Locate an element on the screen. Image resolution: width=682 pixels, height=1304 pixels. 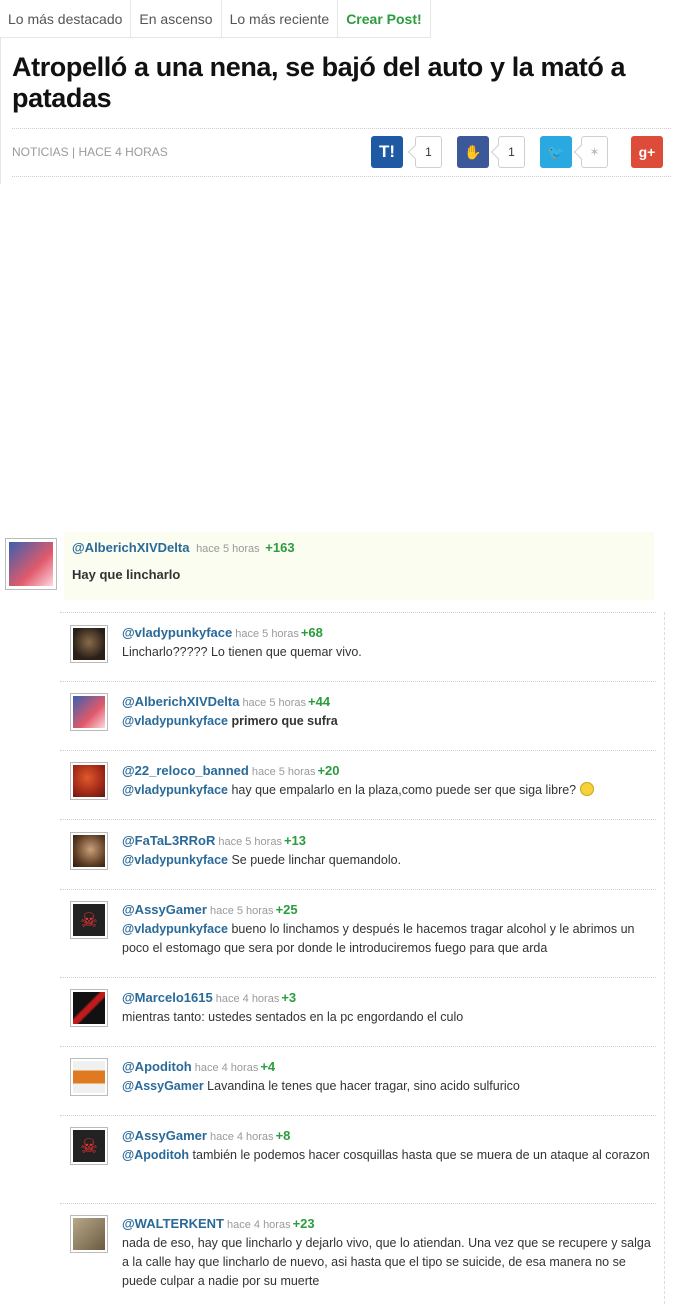
comment-score: +68 is located at coordinates (311, 632).